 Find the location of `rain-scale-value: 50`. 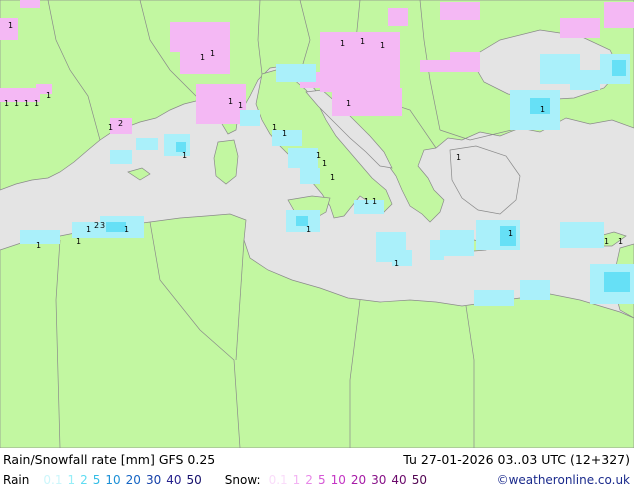

rain-scale-value: 50 is located at coordinates (194, 480).